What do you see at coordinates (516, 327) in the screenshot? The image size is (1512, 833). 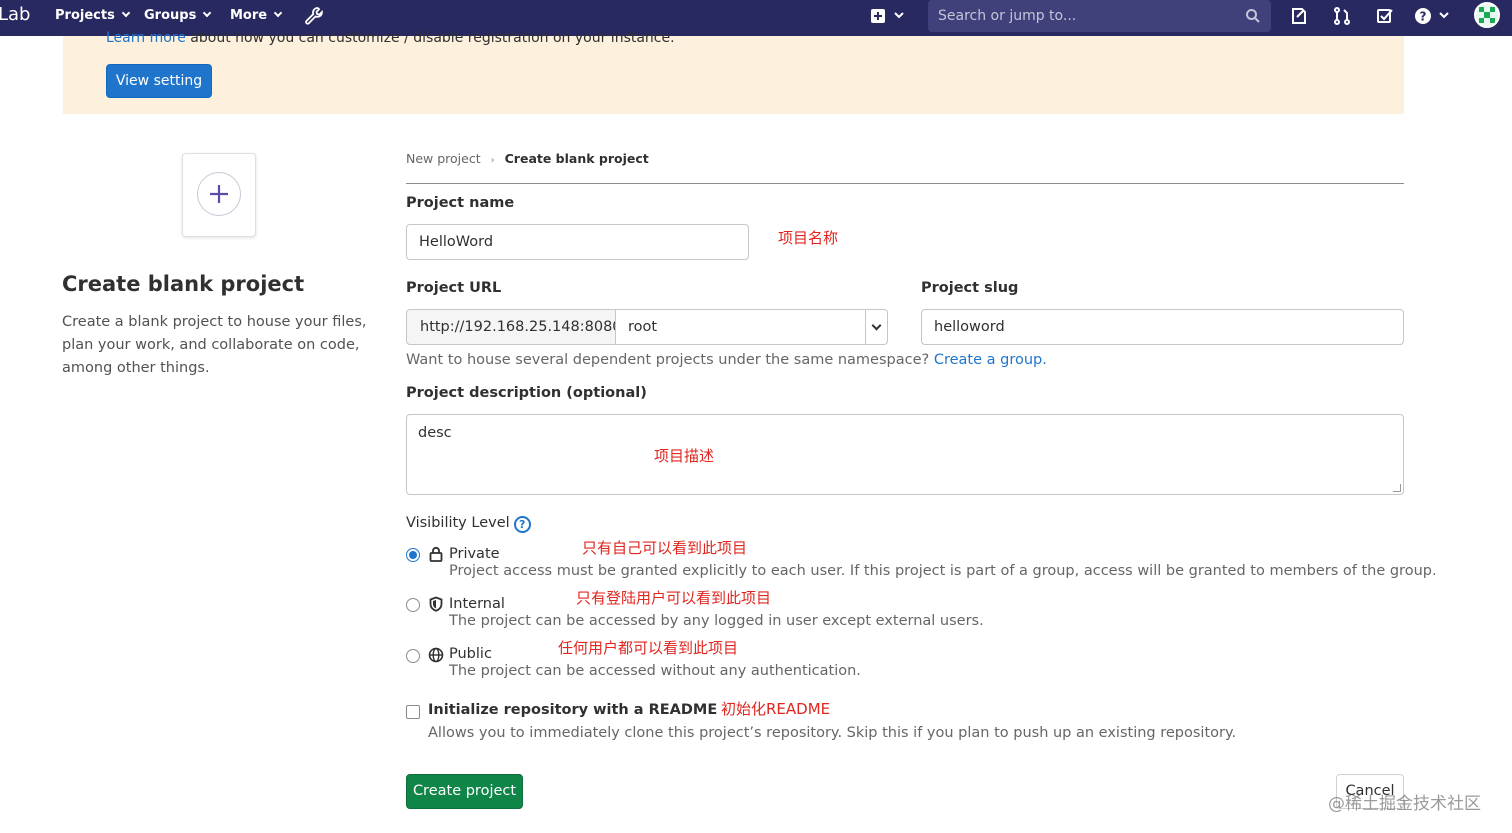 I see `project-url-prefix: http://192.168.25.148:8080/` at bounding box center [516, 327].